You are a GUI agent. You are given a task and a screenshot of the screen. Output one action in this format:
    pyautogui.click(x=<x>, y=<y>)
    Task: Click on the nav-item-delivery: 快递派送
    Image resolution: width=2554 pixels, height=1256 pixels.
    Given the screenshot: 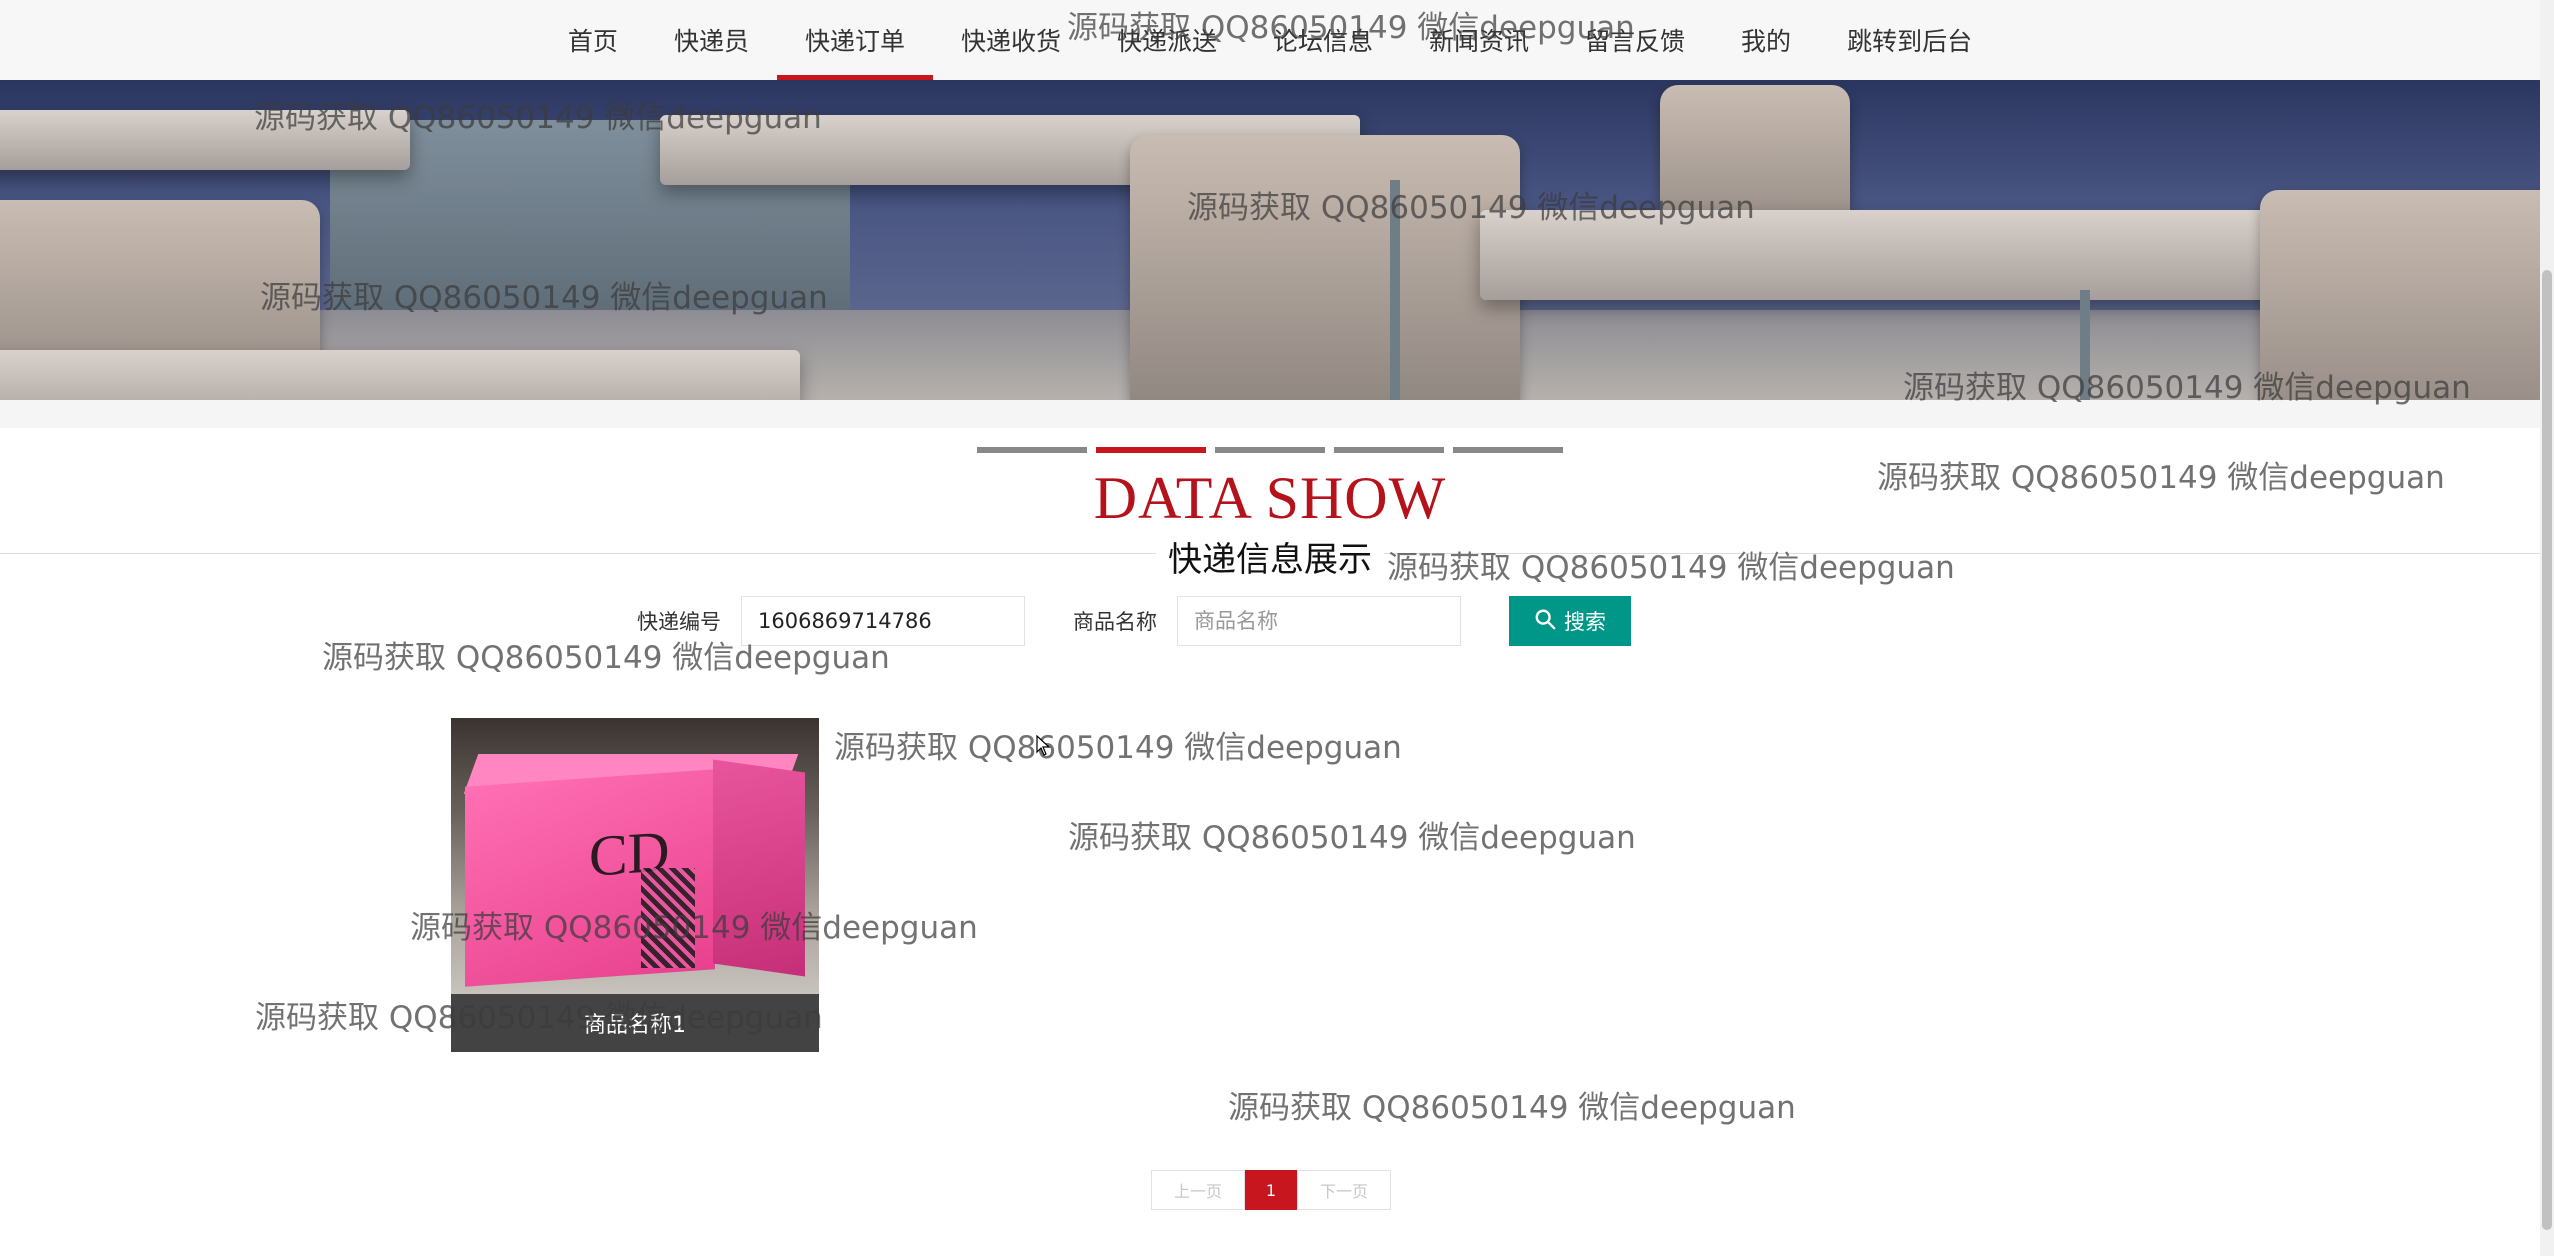 What is the action you would take?
    pyautogui.click(x=1167, y=40)
    